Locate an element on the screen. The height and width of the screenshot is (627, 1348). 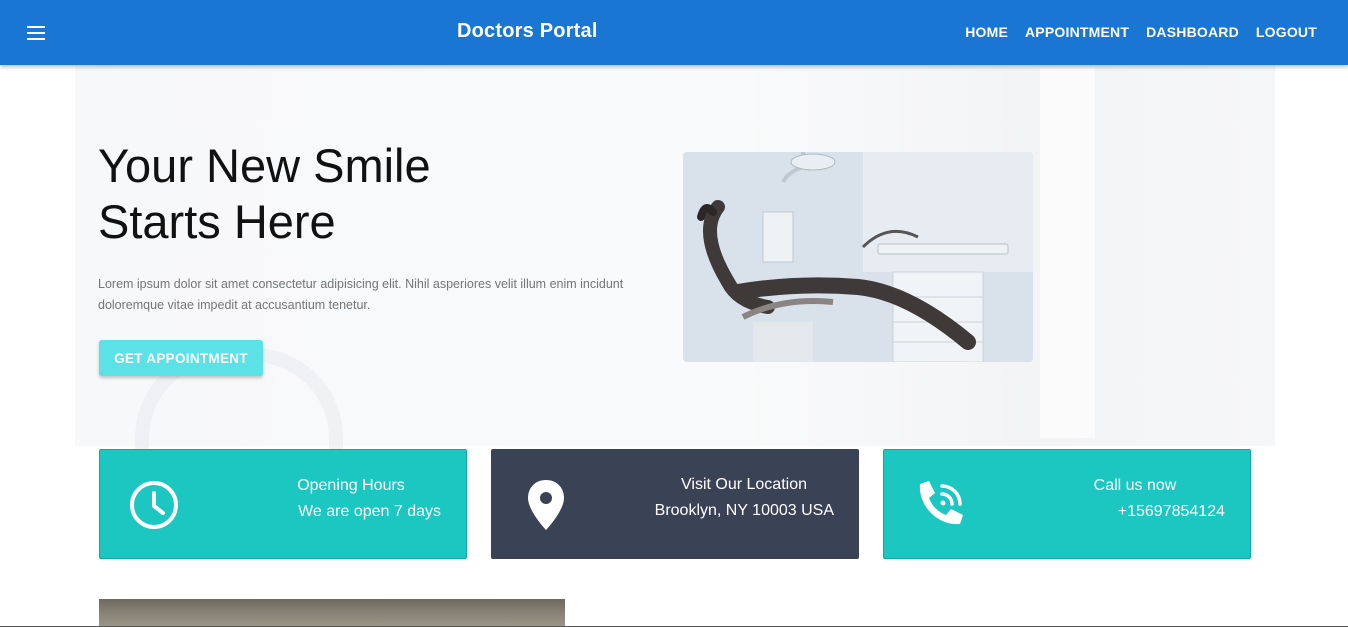
call-us-card: Call us now +15697854124 is located at coordinates (1067, 504).